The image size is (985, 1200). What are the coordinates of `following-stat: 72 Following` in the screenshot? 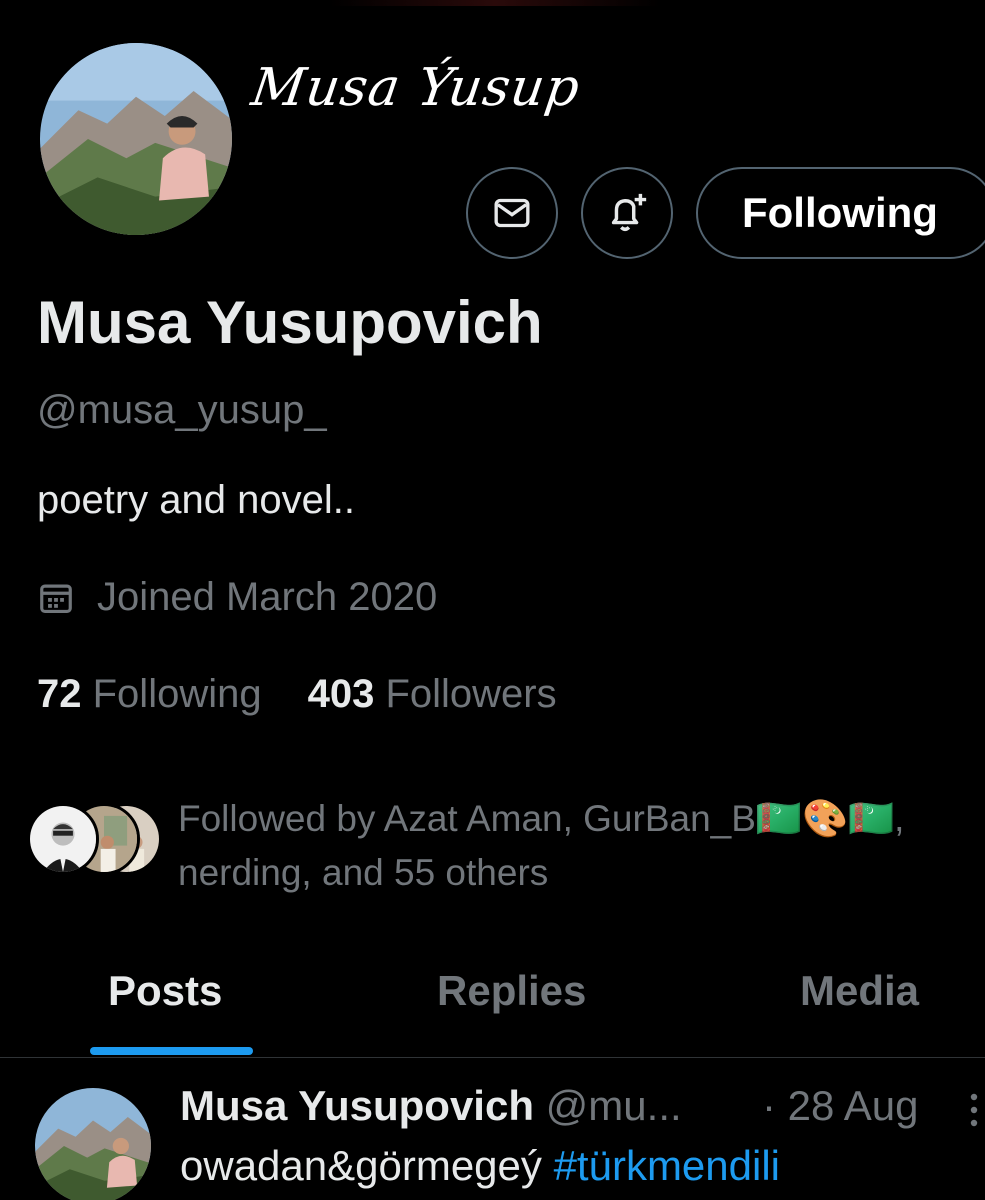 It's located at (149, 694).